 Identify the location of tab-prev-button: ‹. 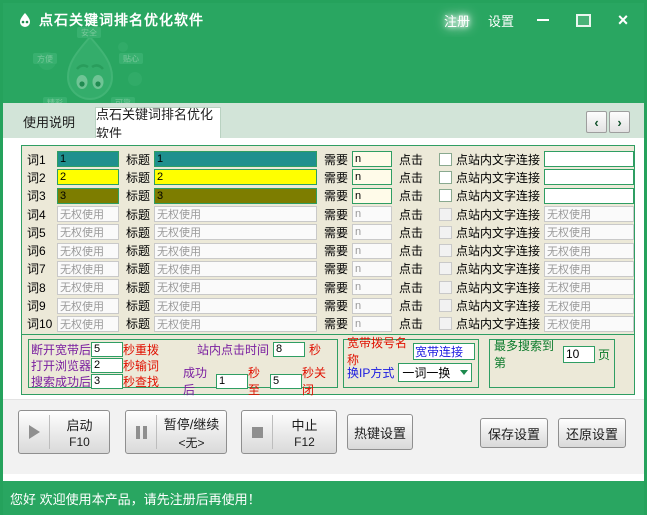
(596, 122).